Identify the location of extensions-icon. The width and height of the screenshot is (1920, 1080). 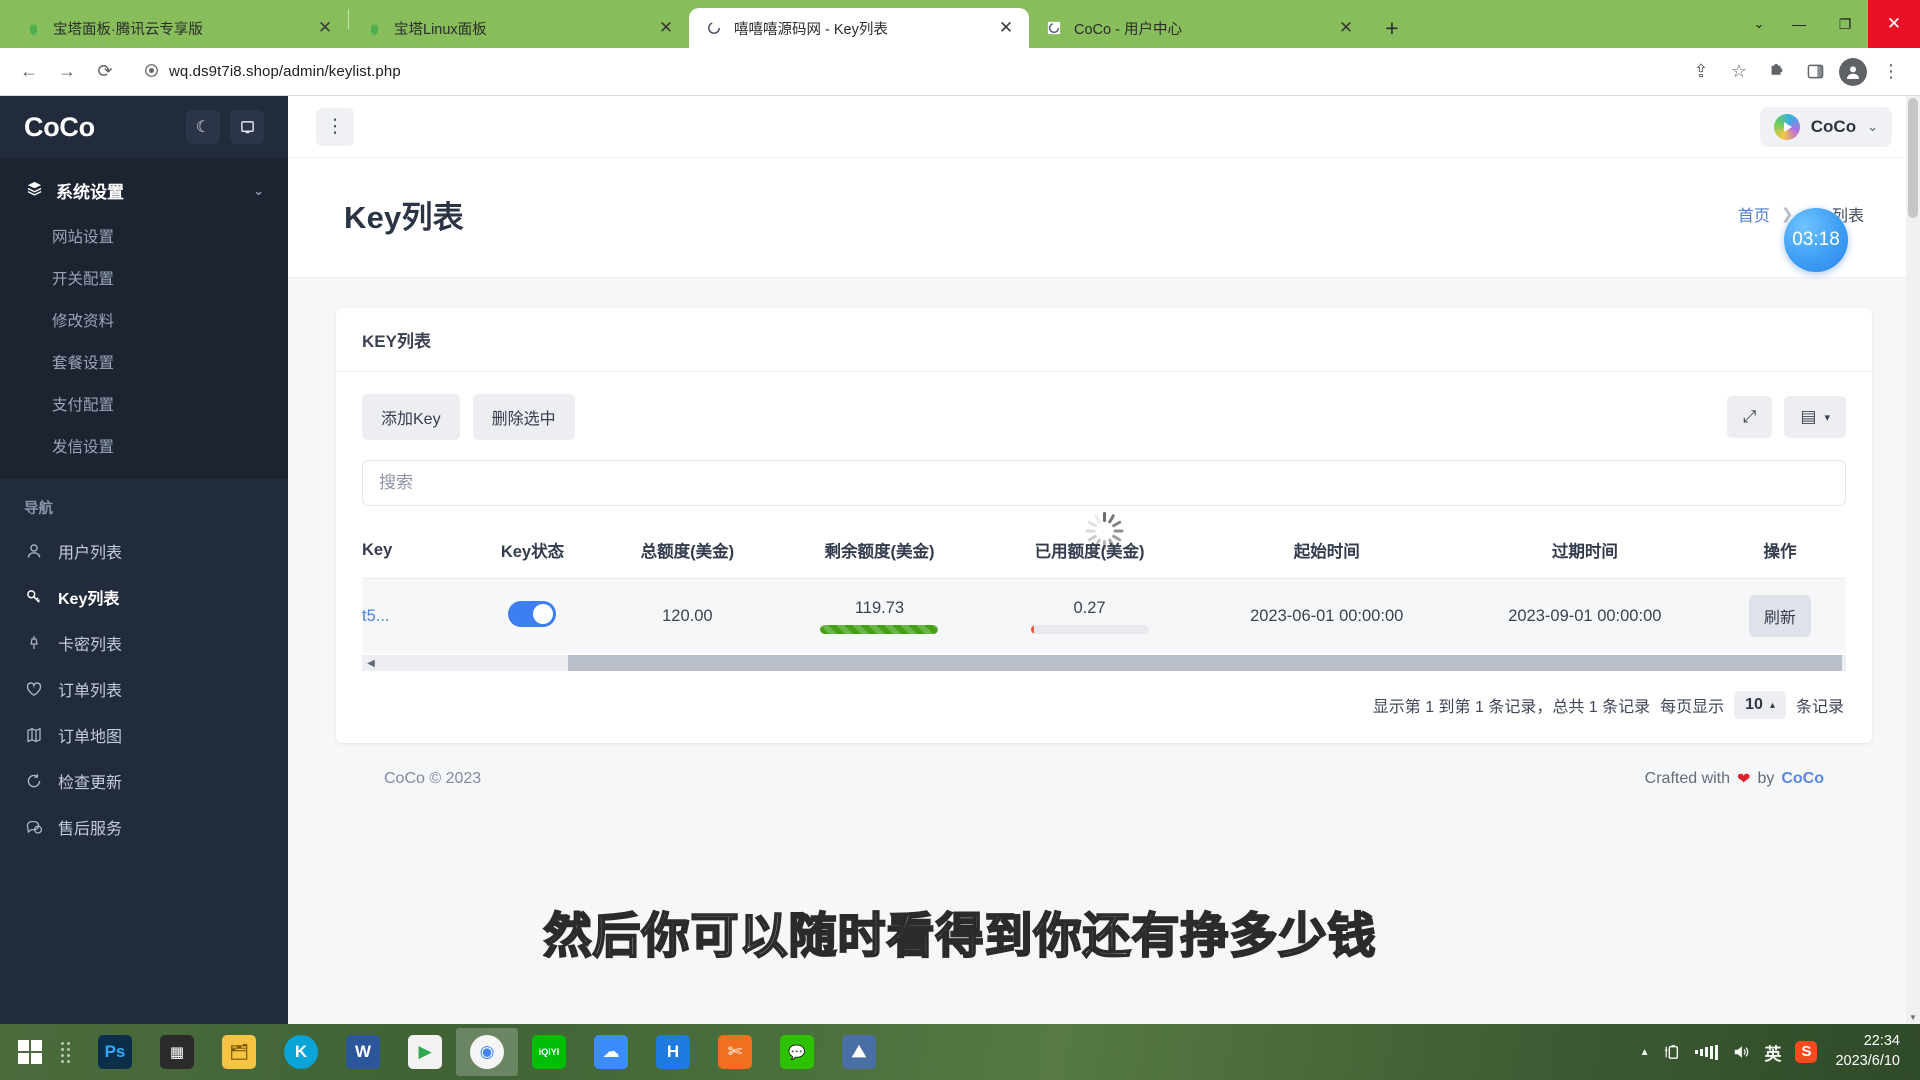
(1777, 72).